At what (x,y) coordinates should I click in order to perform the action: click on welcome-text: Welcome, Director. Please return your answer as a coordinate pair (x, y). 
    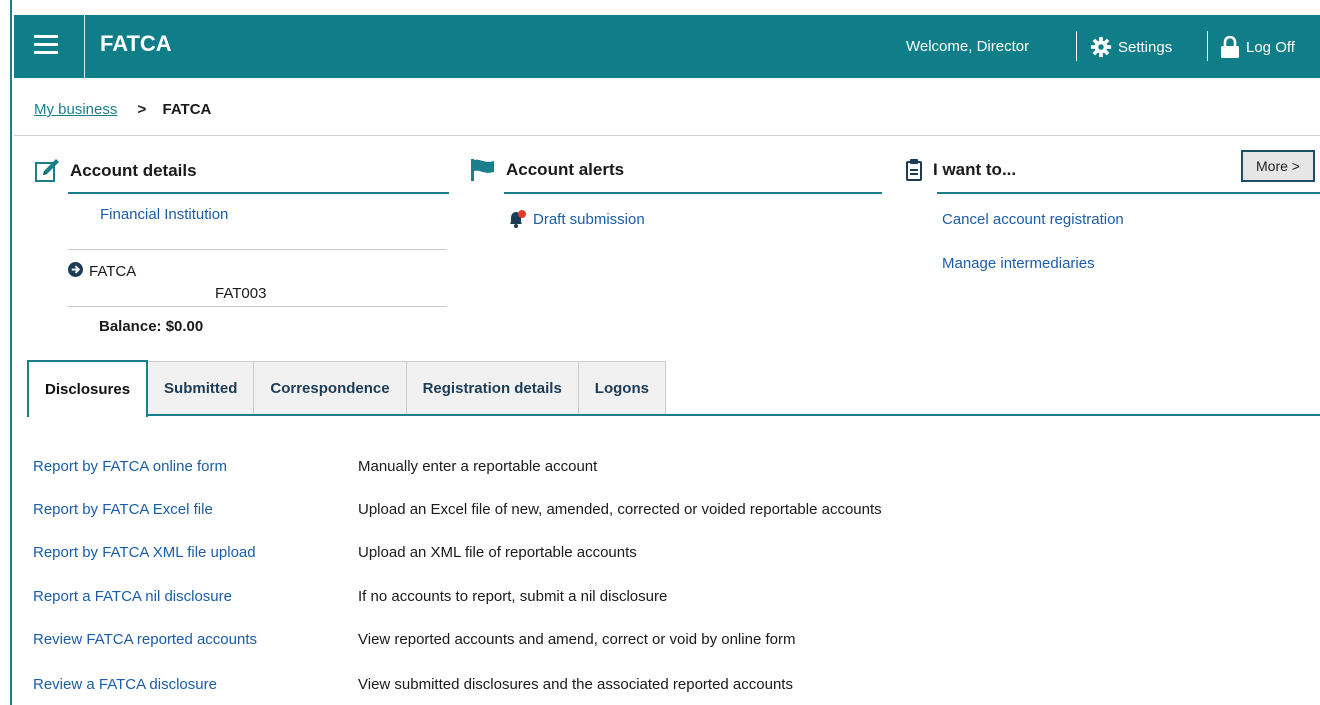
    Looking at the image, I should click on (968, 46).